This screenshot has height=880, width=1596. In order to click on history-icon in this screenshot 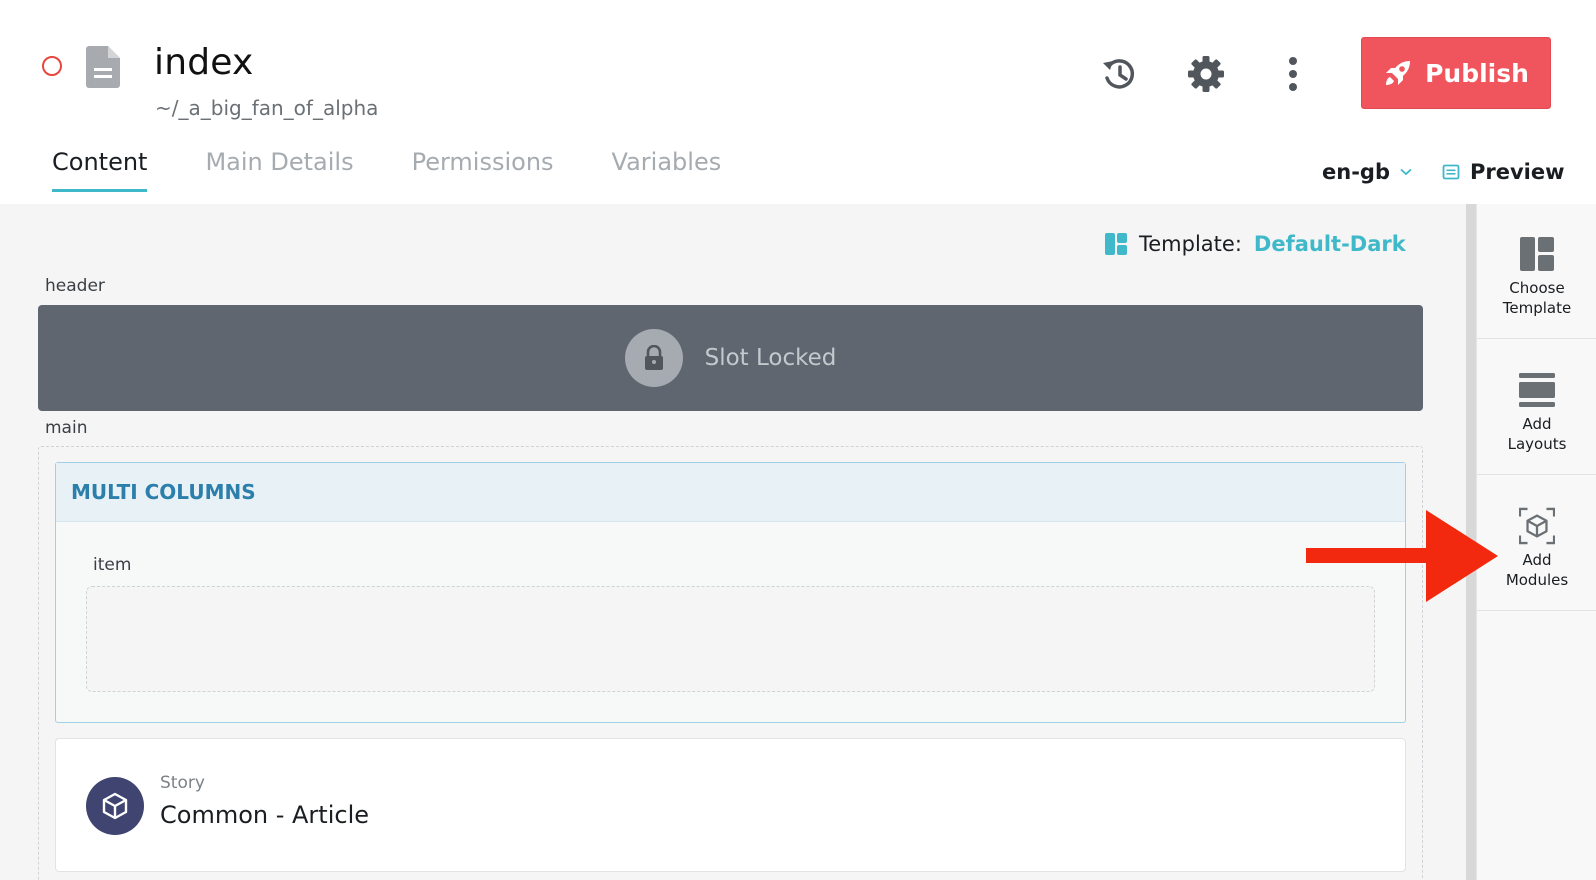, I will do `click(1119, 74)`.